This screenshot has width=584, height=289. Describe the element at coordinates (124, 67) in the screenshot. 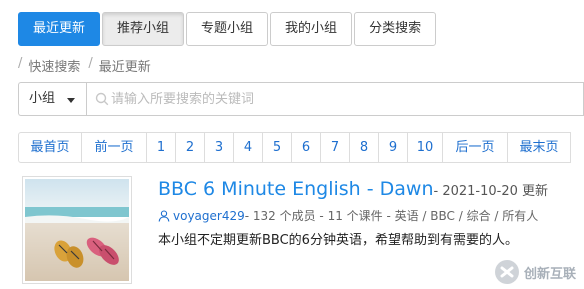

I see `breadcrumb-recent-updates: 最近更新` at that location.